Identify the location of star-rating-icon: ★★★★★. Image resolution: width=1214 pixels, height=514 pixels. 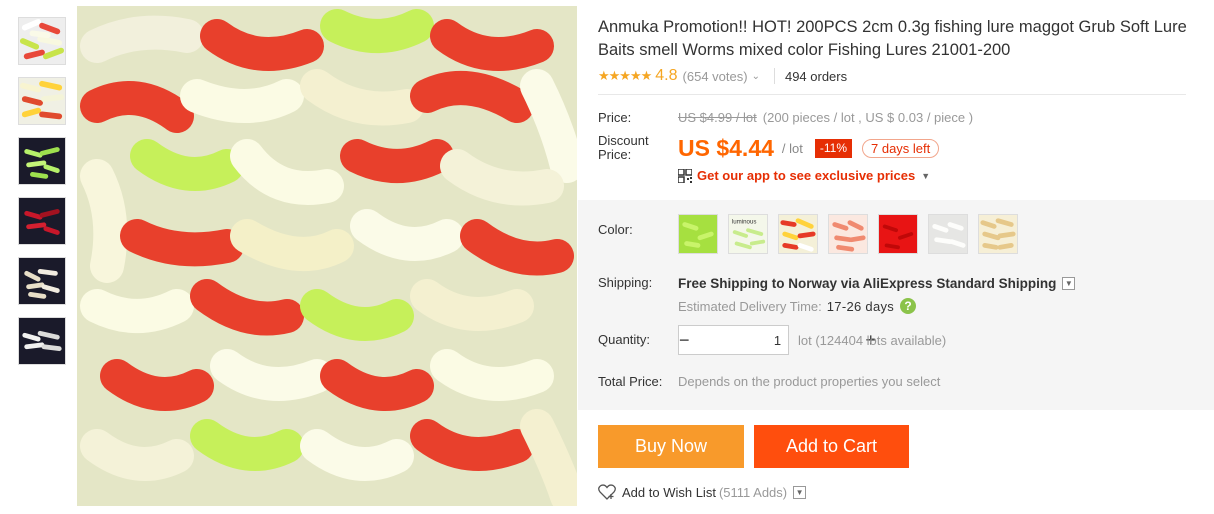
(625, 75).